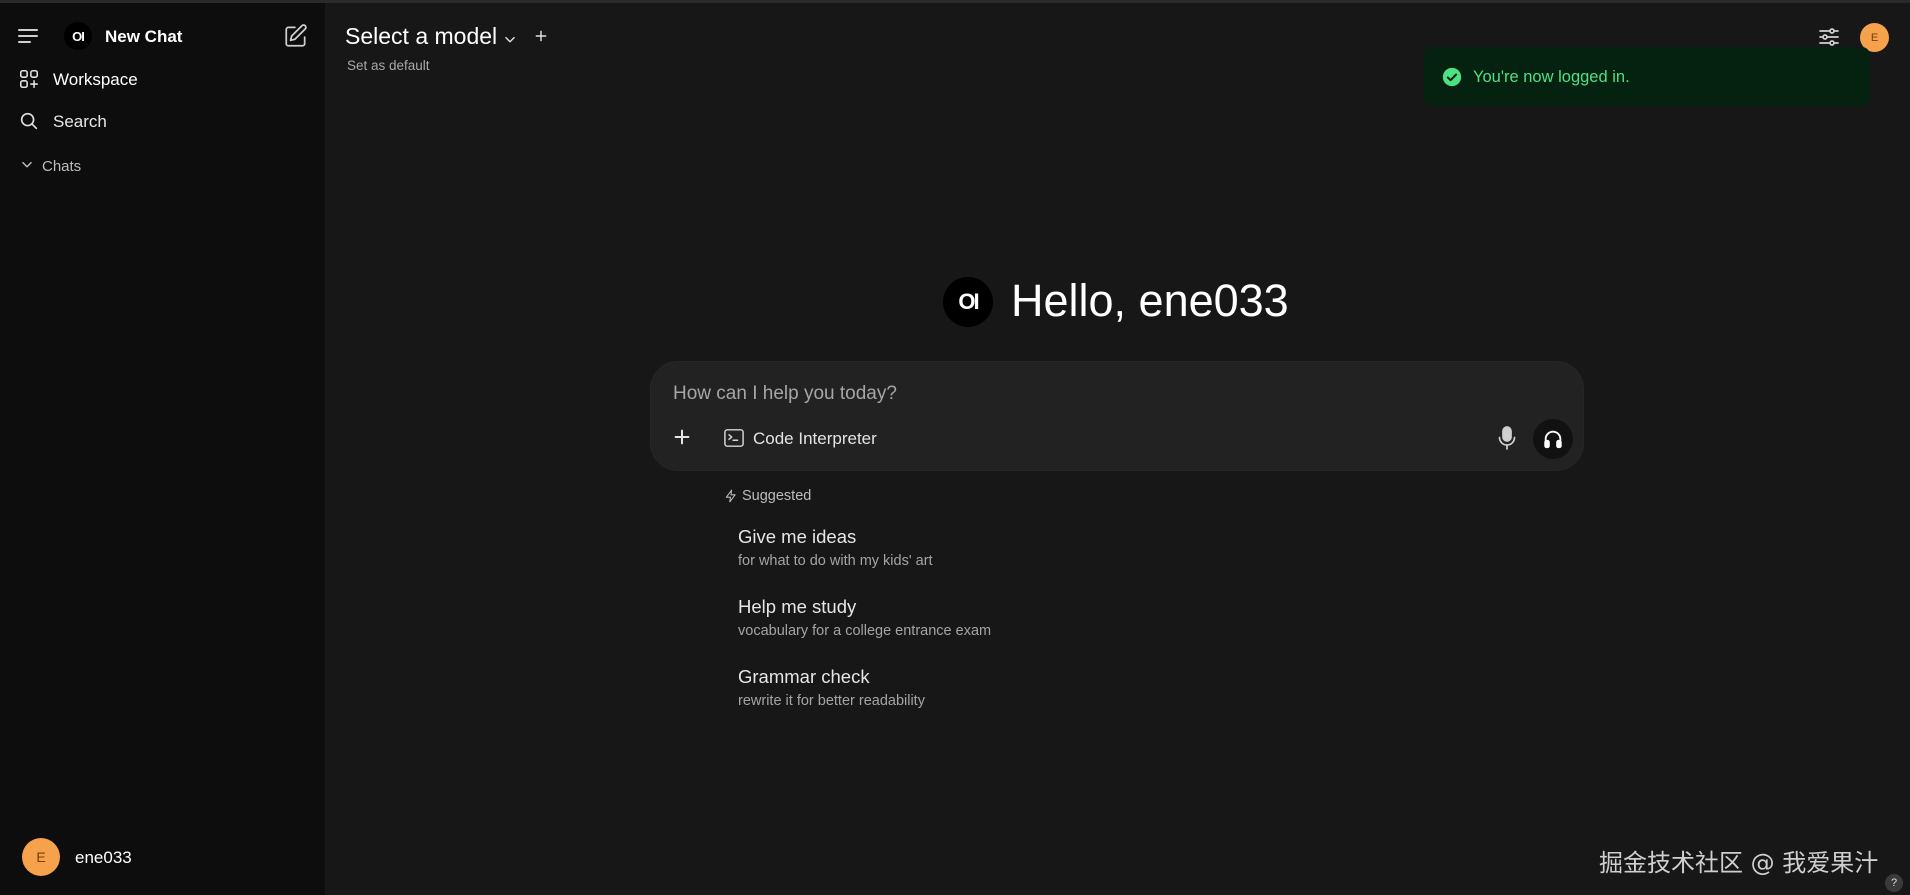  What do you see at coordinates (1150, 300) in the screenshot?
I see `greeting-title: Hello, ene033` at bounding box center [1150, 300].